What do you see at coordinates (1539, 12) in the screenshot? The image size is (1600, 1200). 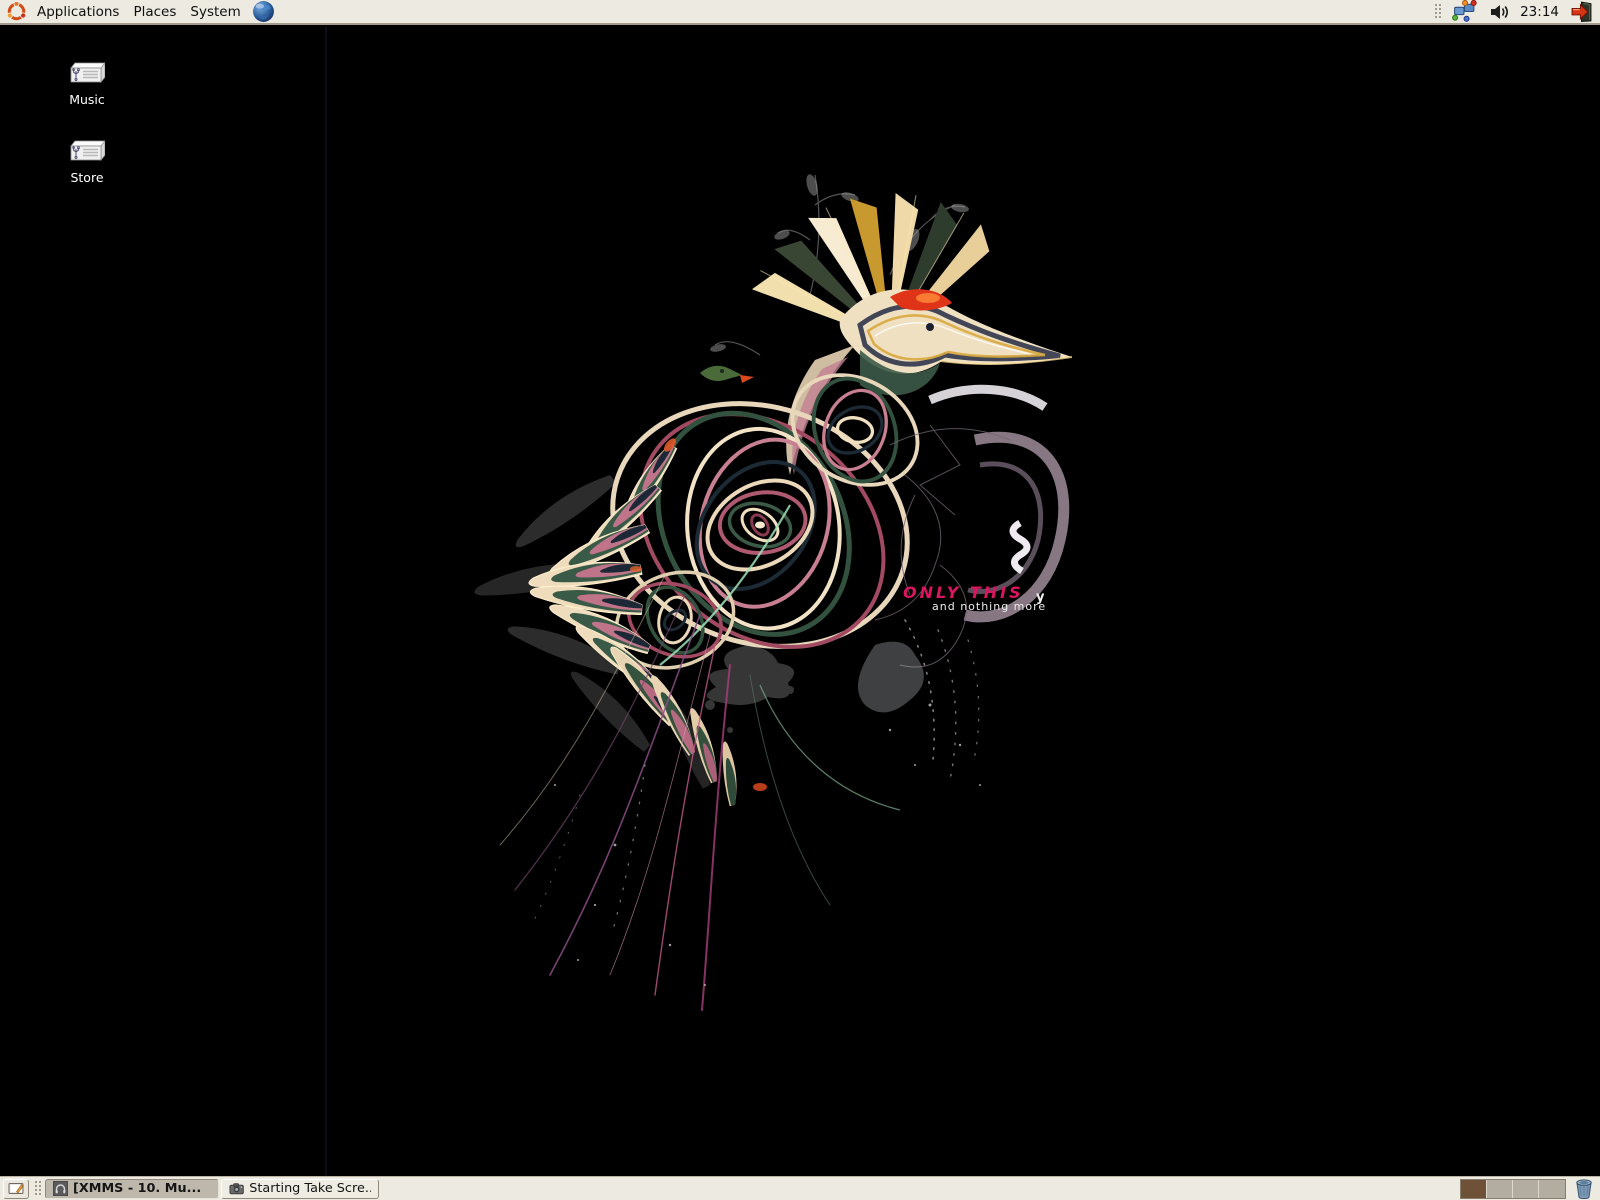 I see `clock-applet: 23:14` at bounding box center [1539, 12].